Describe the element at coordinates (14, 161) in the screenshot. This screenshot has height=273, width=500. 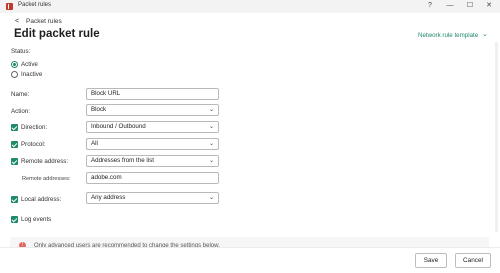
I see `remote-address-checkbox` at that location.